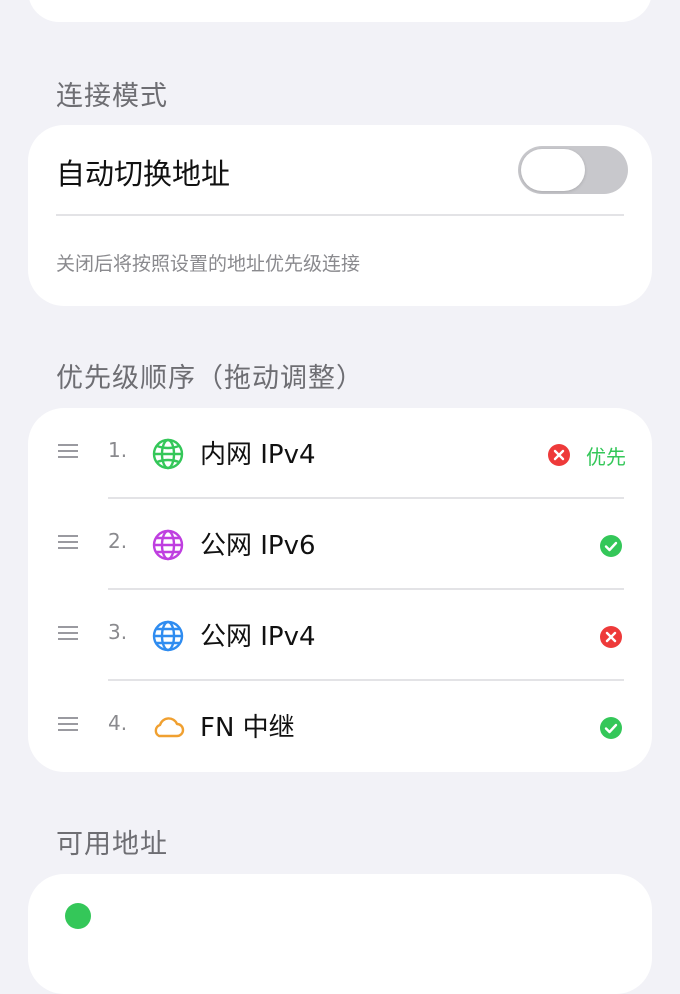 The width and height of the screenshot is (680, 994). I want to click on priority-label: 公网 IPv6, so click(258, 546).